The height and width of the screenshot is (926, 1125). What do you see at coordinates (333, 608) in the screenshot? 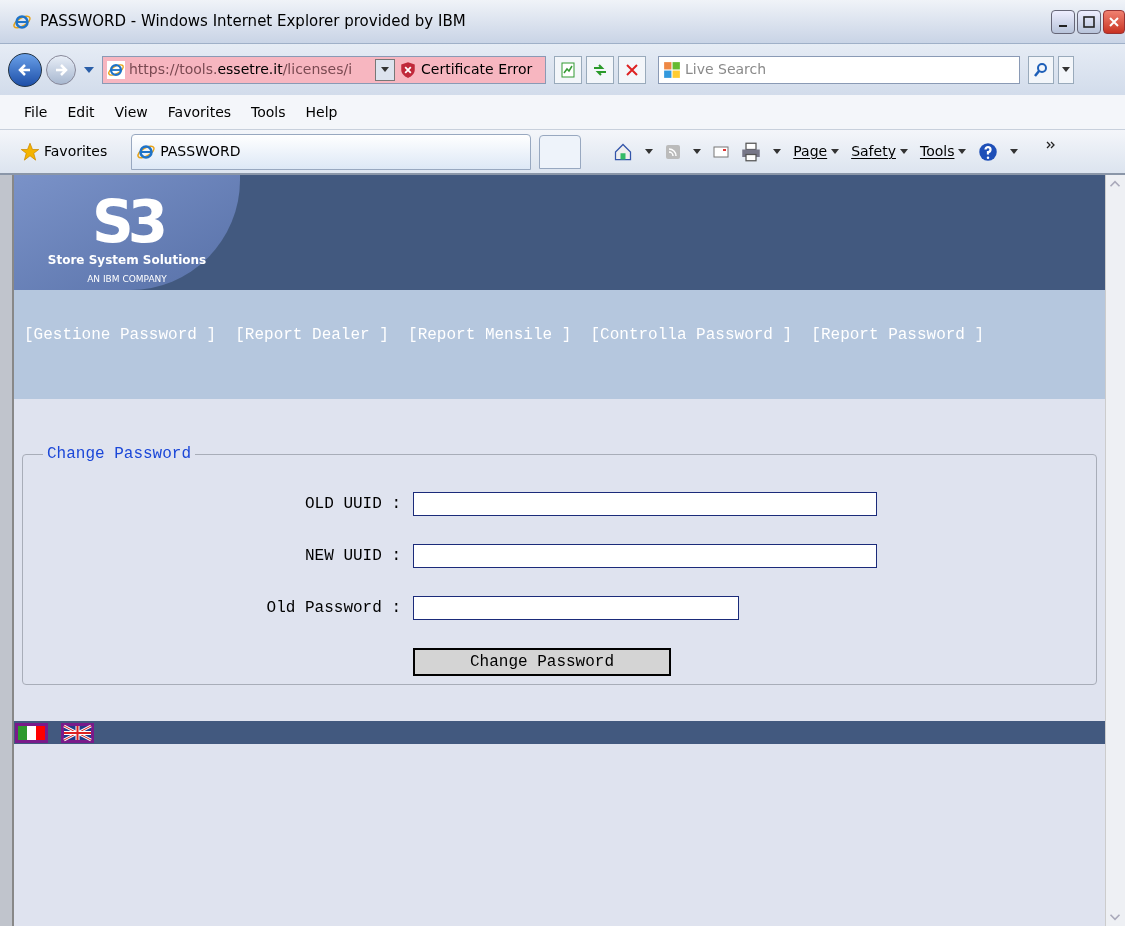
I see `field-label: Old Password :` at bounding box center [333, 608].